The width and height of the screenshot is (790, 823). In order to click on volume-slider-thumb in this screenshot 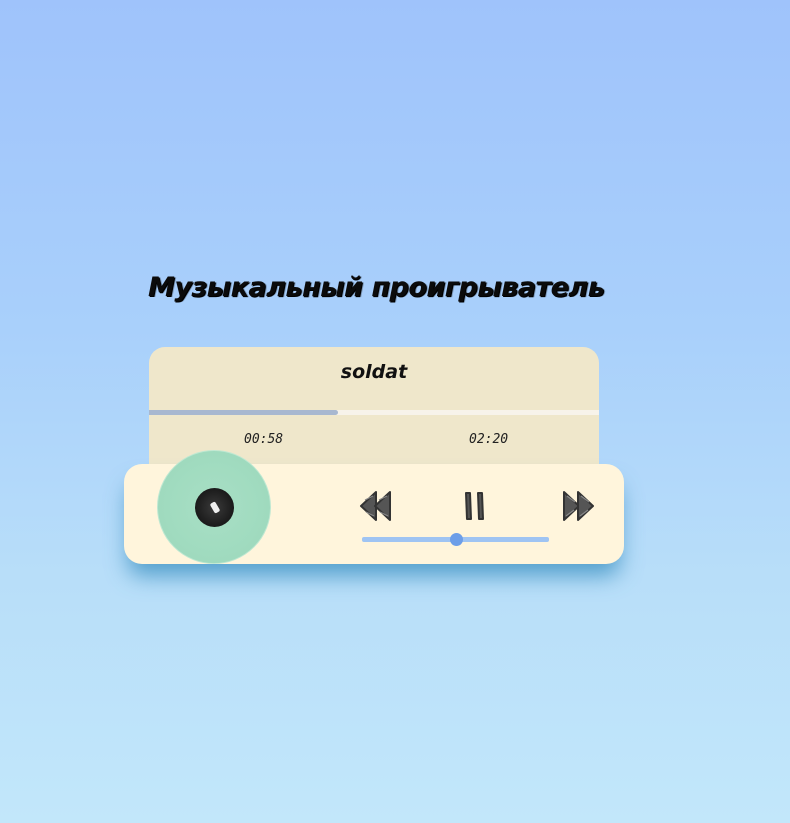, I will do `click(456, 539)`.